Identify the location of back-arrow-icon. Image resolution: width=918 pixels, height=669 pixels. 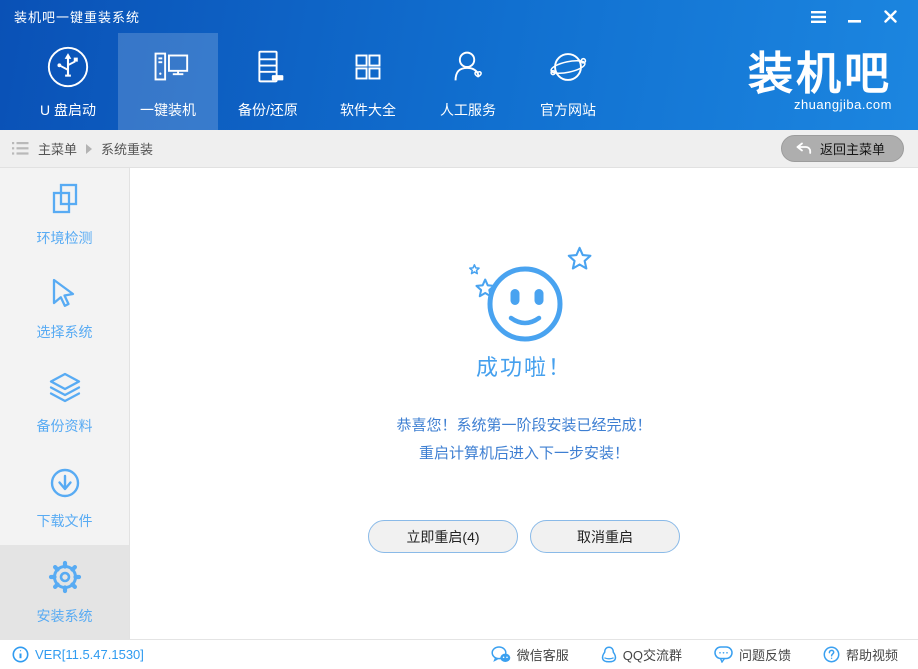
(803, 148).